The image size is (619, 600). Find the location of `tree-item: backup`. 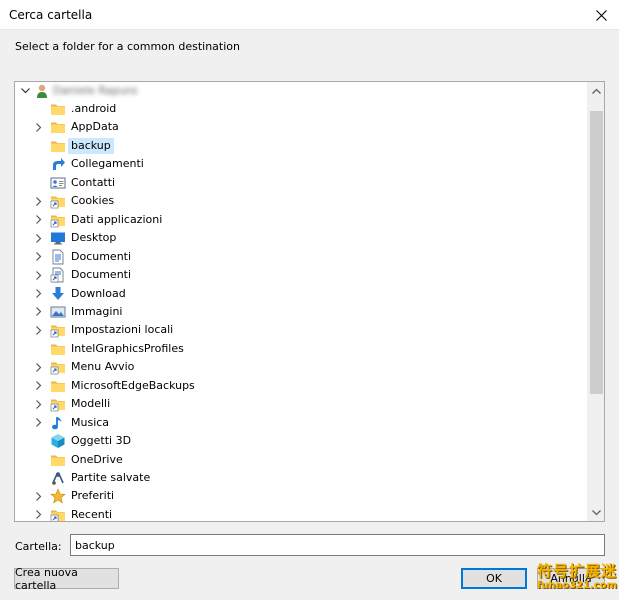

tree-item: backup is located at coordinates (301, 146).